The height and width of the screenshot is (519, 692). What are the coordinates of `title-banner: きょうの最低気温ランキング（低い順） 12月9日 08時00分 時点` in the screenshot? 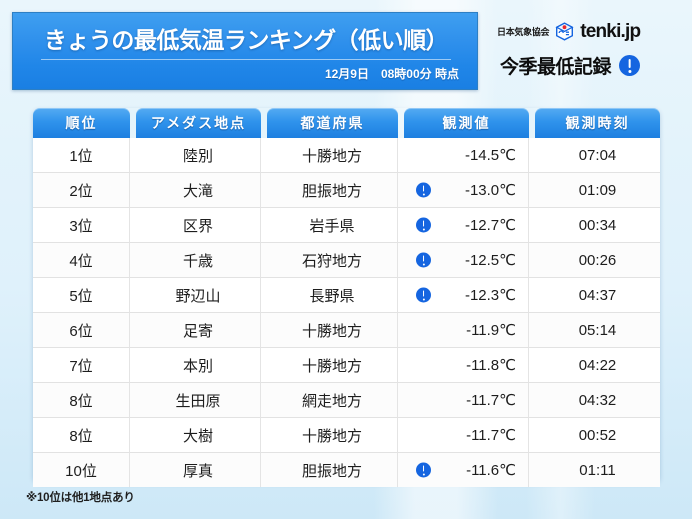 It's located at (245, 51).